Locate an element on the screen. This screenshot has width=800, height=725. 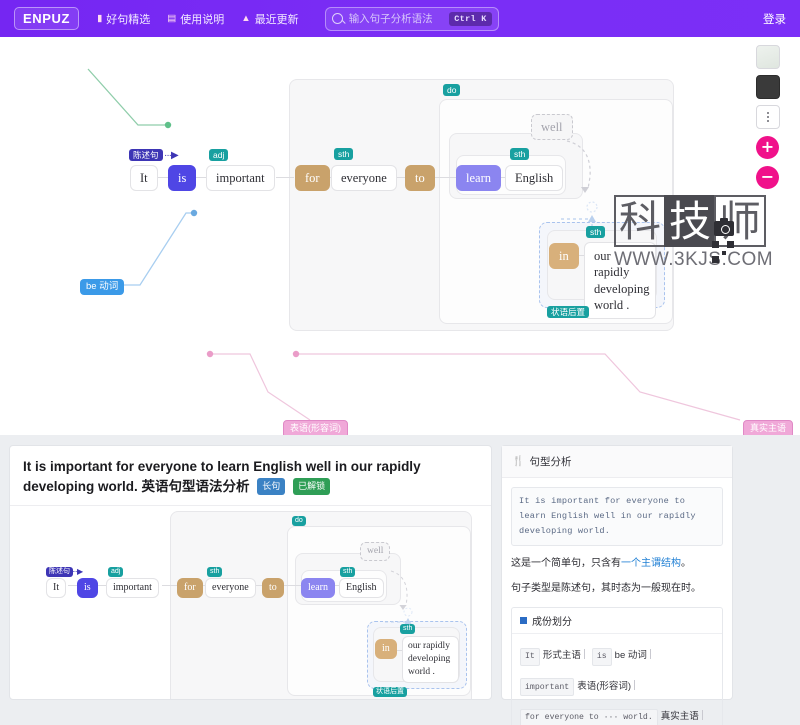
search-shortcut-badge: Ctrl K is located at coordinates (470, 18).